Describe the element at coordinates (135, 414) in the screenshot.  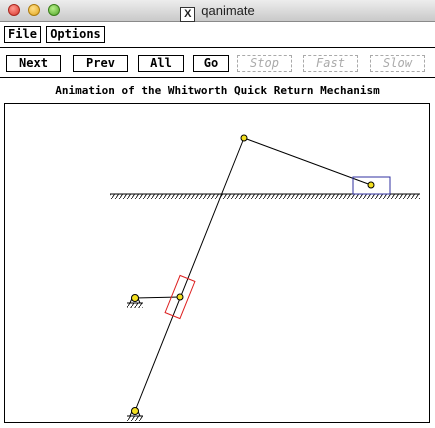
I see `lower-fixed-pivot` at that location.